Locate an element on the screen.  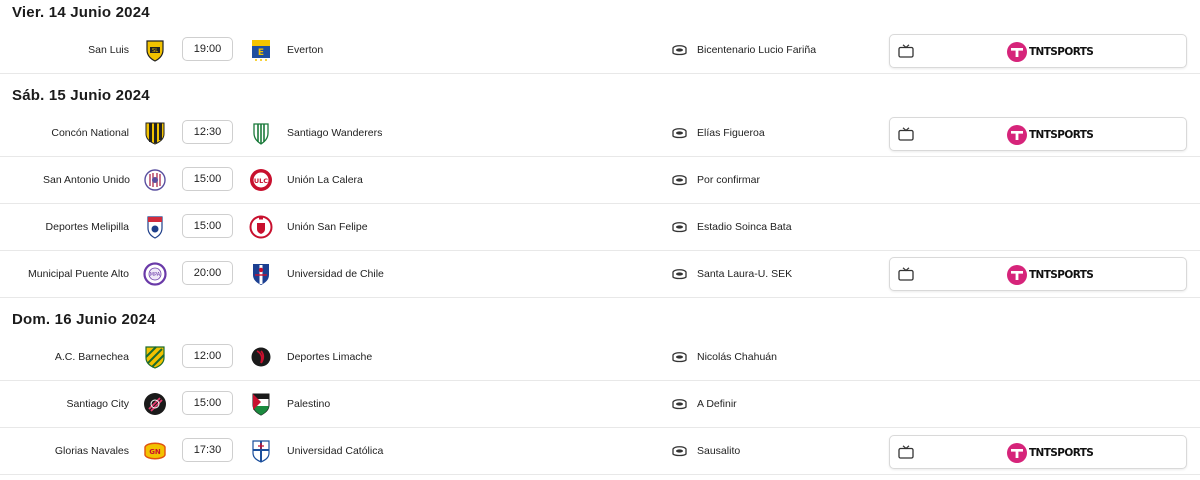
kickoff-time: 19:00 is located at coordinates (207, 49).